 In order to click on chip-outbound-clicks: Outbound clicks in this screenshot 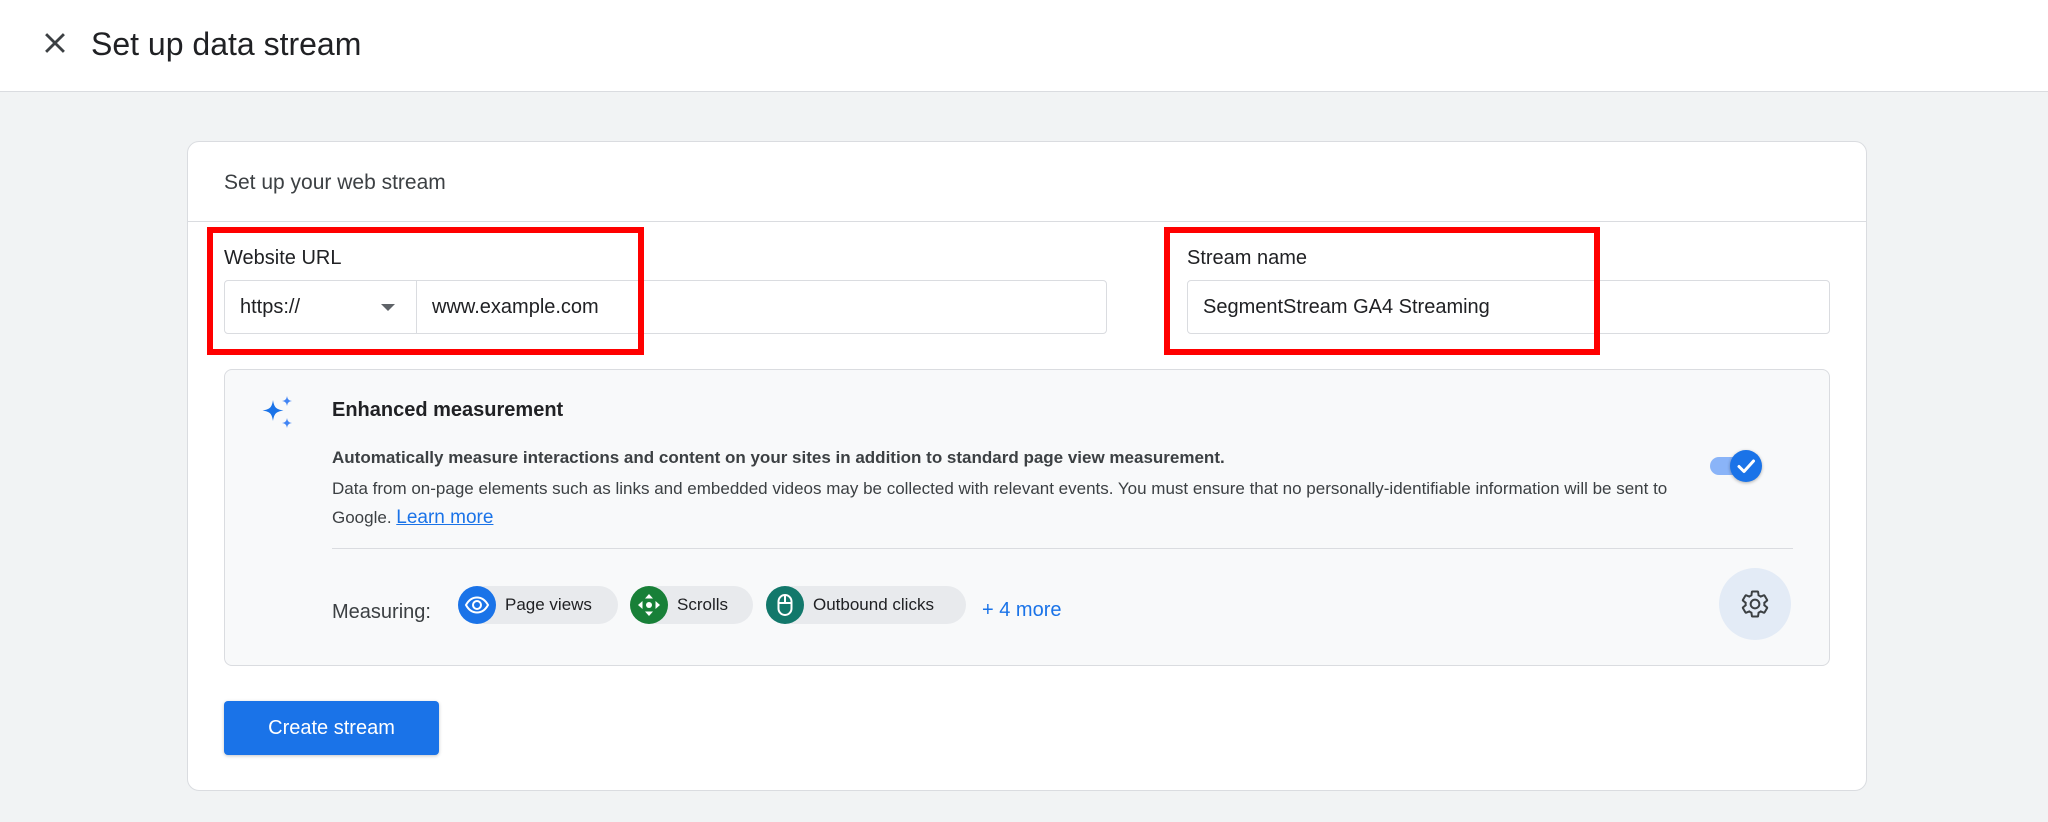, I will do `click(866, 605)`.